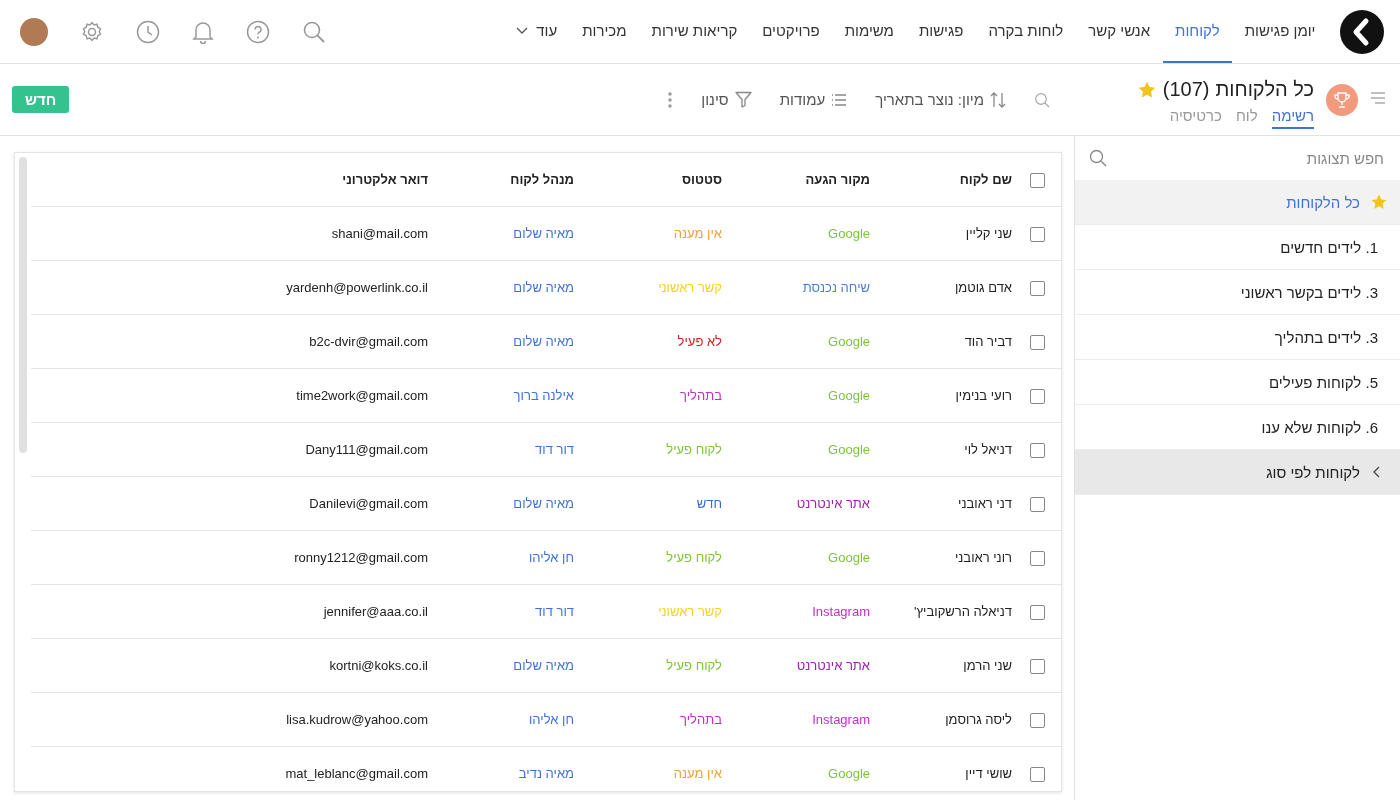 This screenshot has height=800, width=1400. I want to click on avatar, so click(34, 31).